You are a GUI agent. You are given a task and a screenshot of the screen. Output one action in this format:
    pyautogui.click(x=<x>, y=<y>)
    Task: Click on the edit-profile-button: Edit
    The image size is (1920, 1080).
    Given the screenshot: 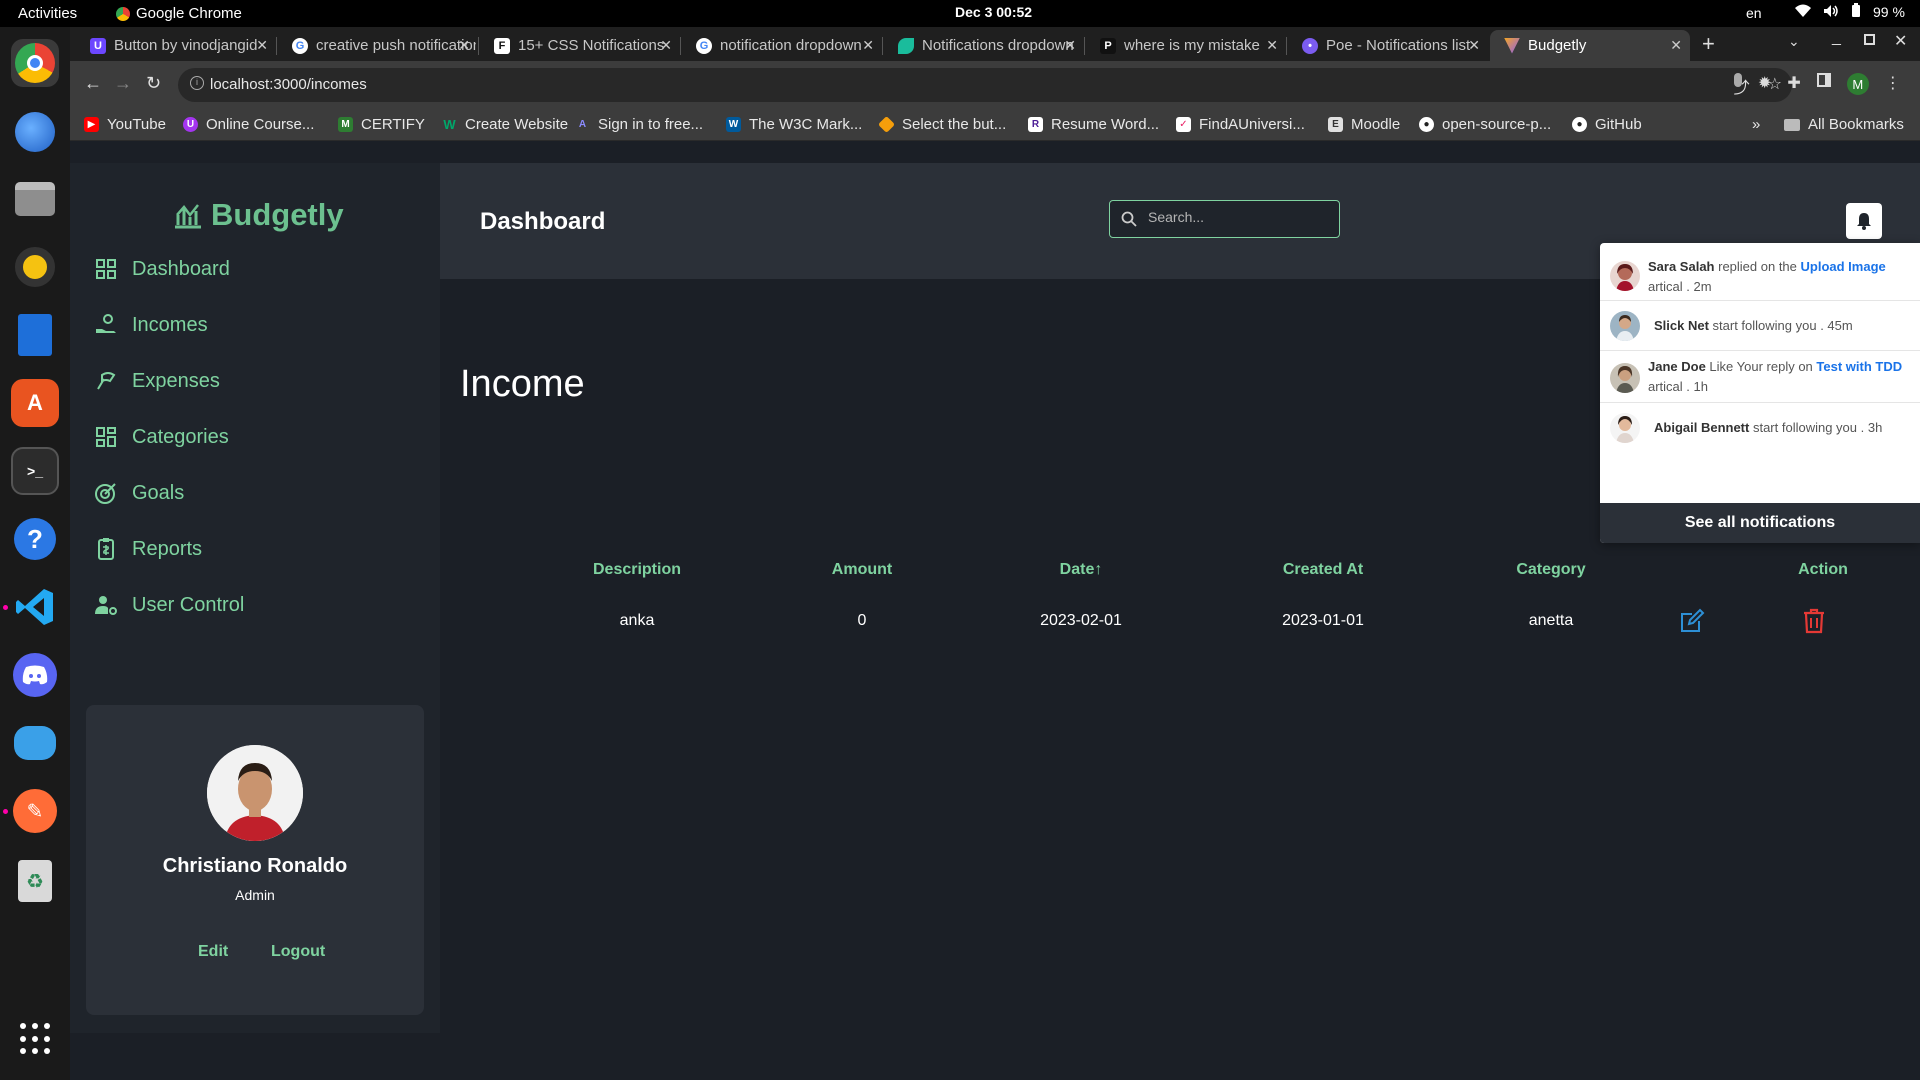 What is the action you would take?
    pyautogui.click(x=213, y=952)
    